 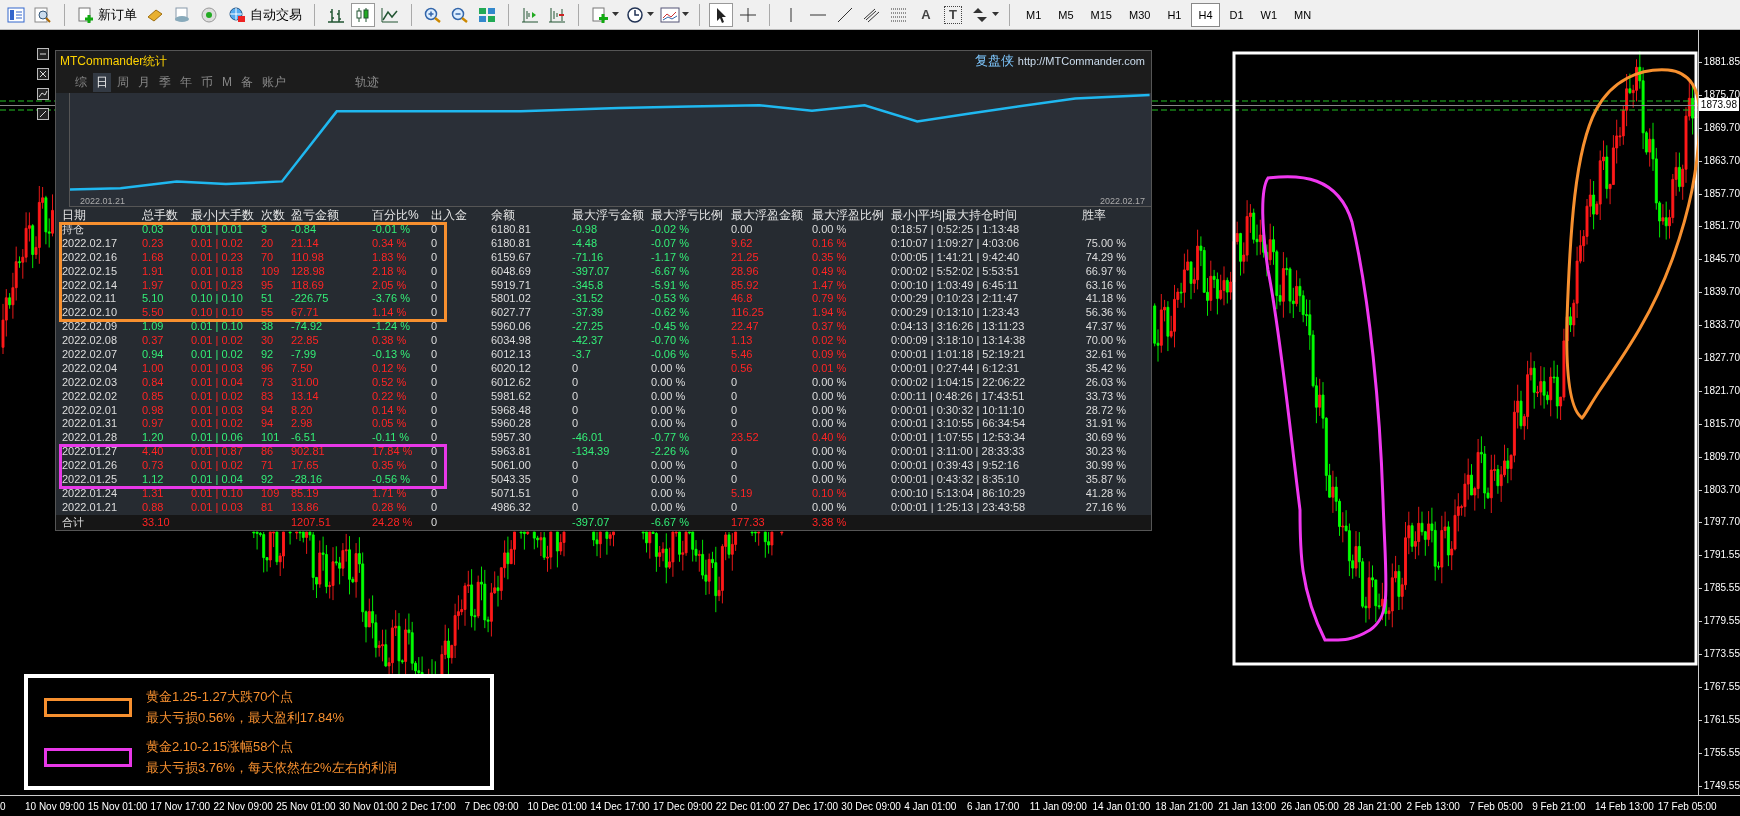 What do you see at coordinates (1101, 14) in the screenshot?
I see `timeframe-button: M15` at bounding box center [1101, 14].